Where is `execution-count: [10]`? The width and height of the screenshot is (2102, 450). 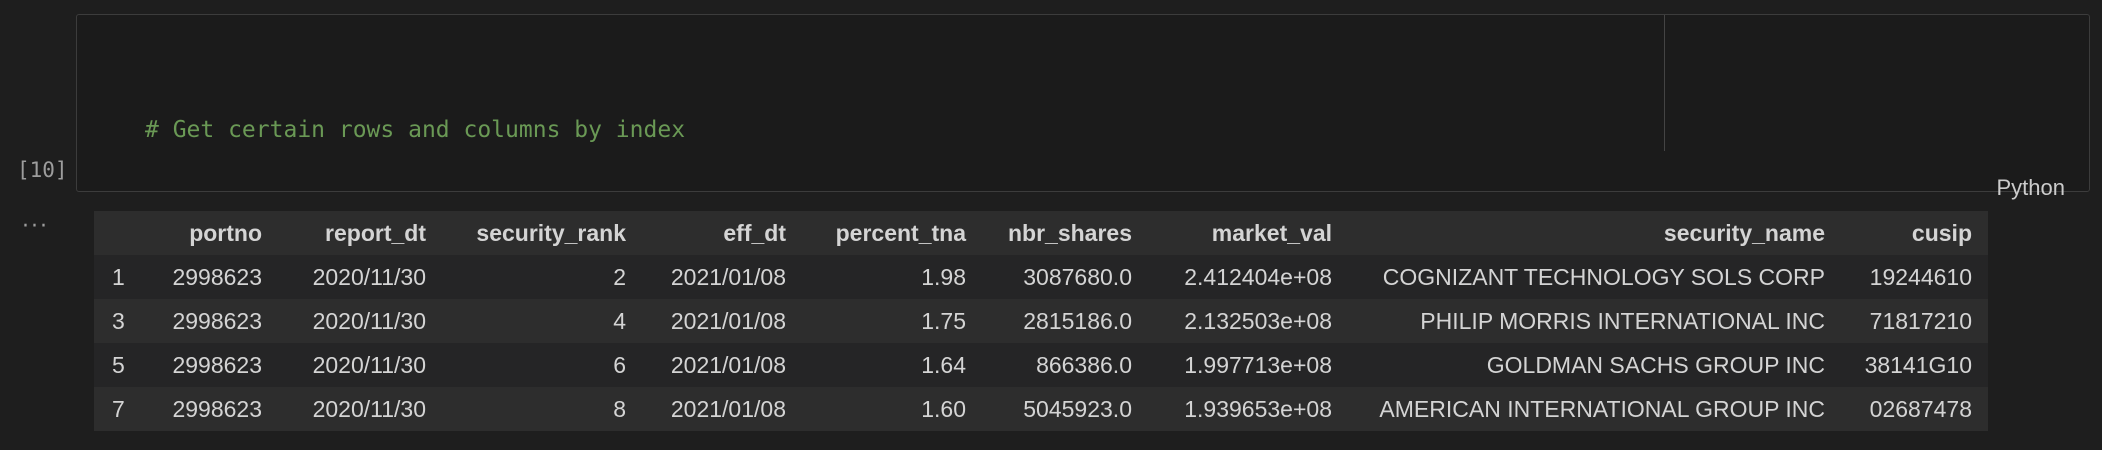
execution-count: [10] is located at coordinates (42, 170).